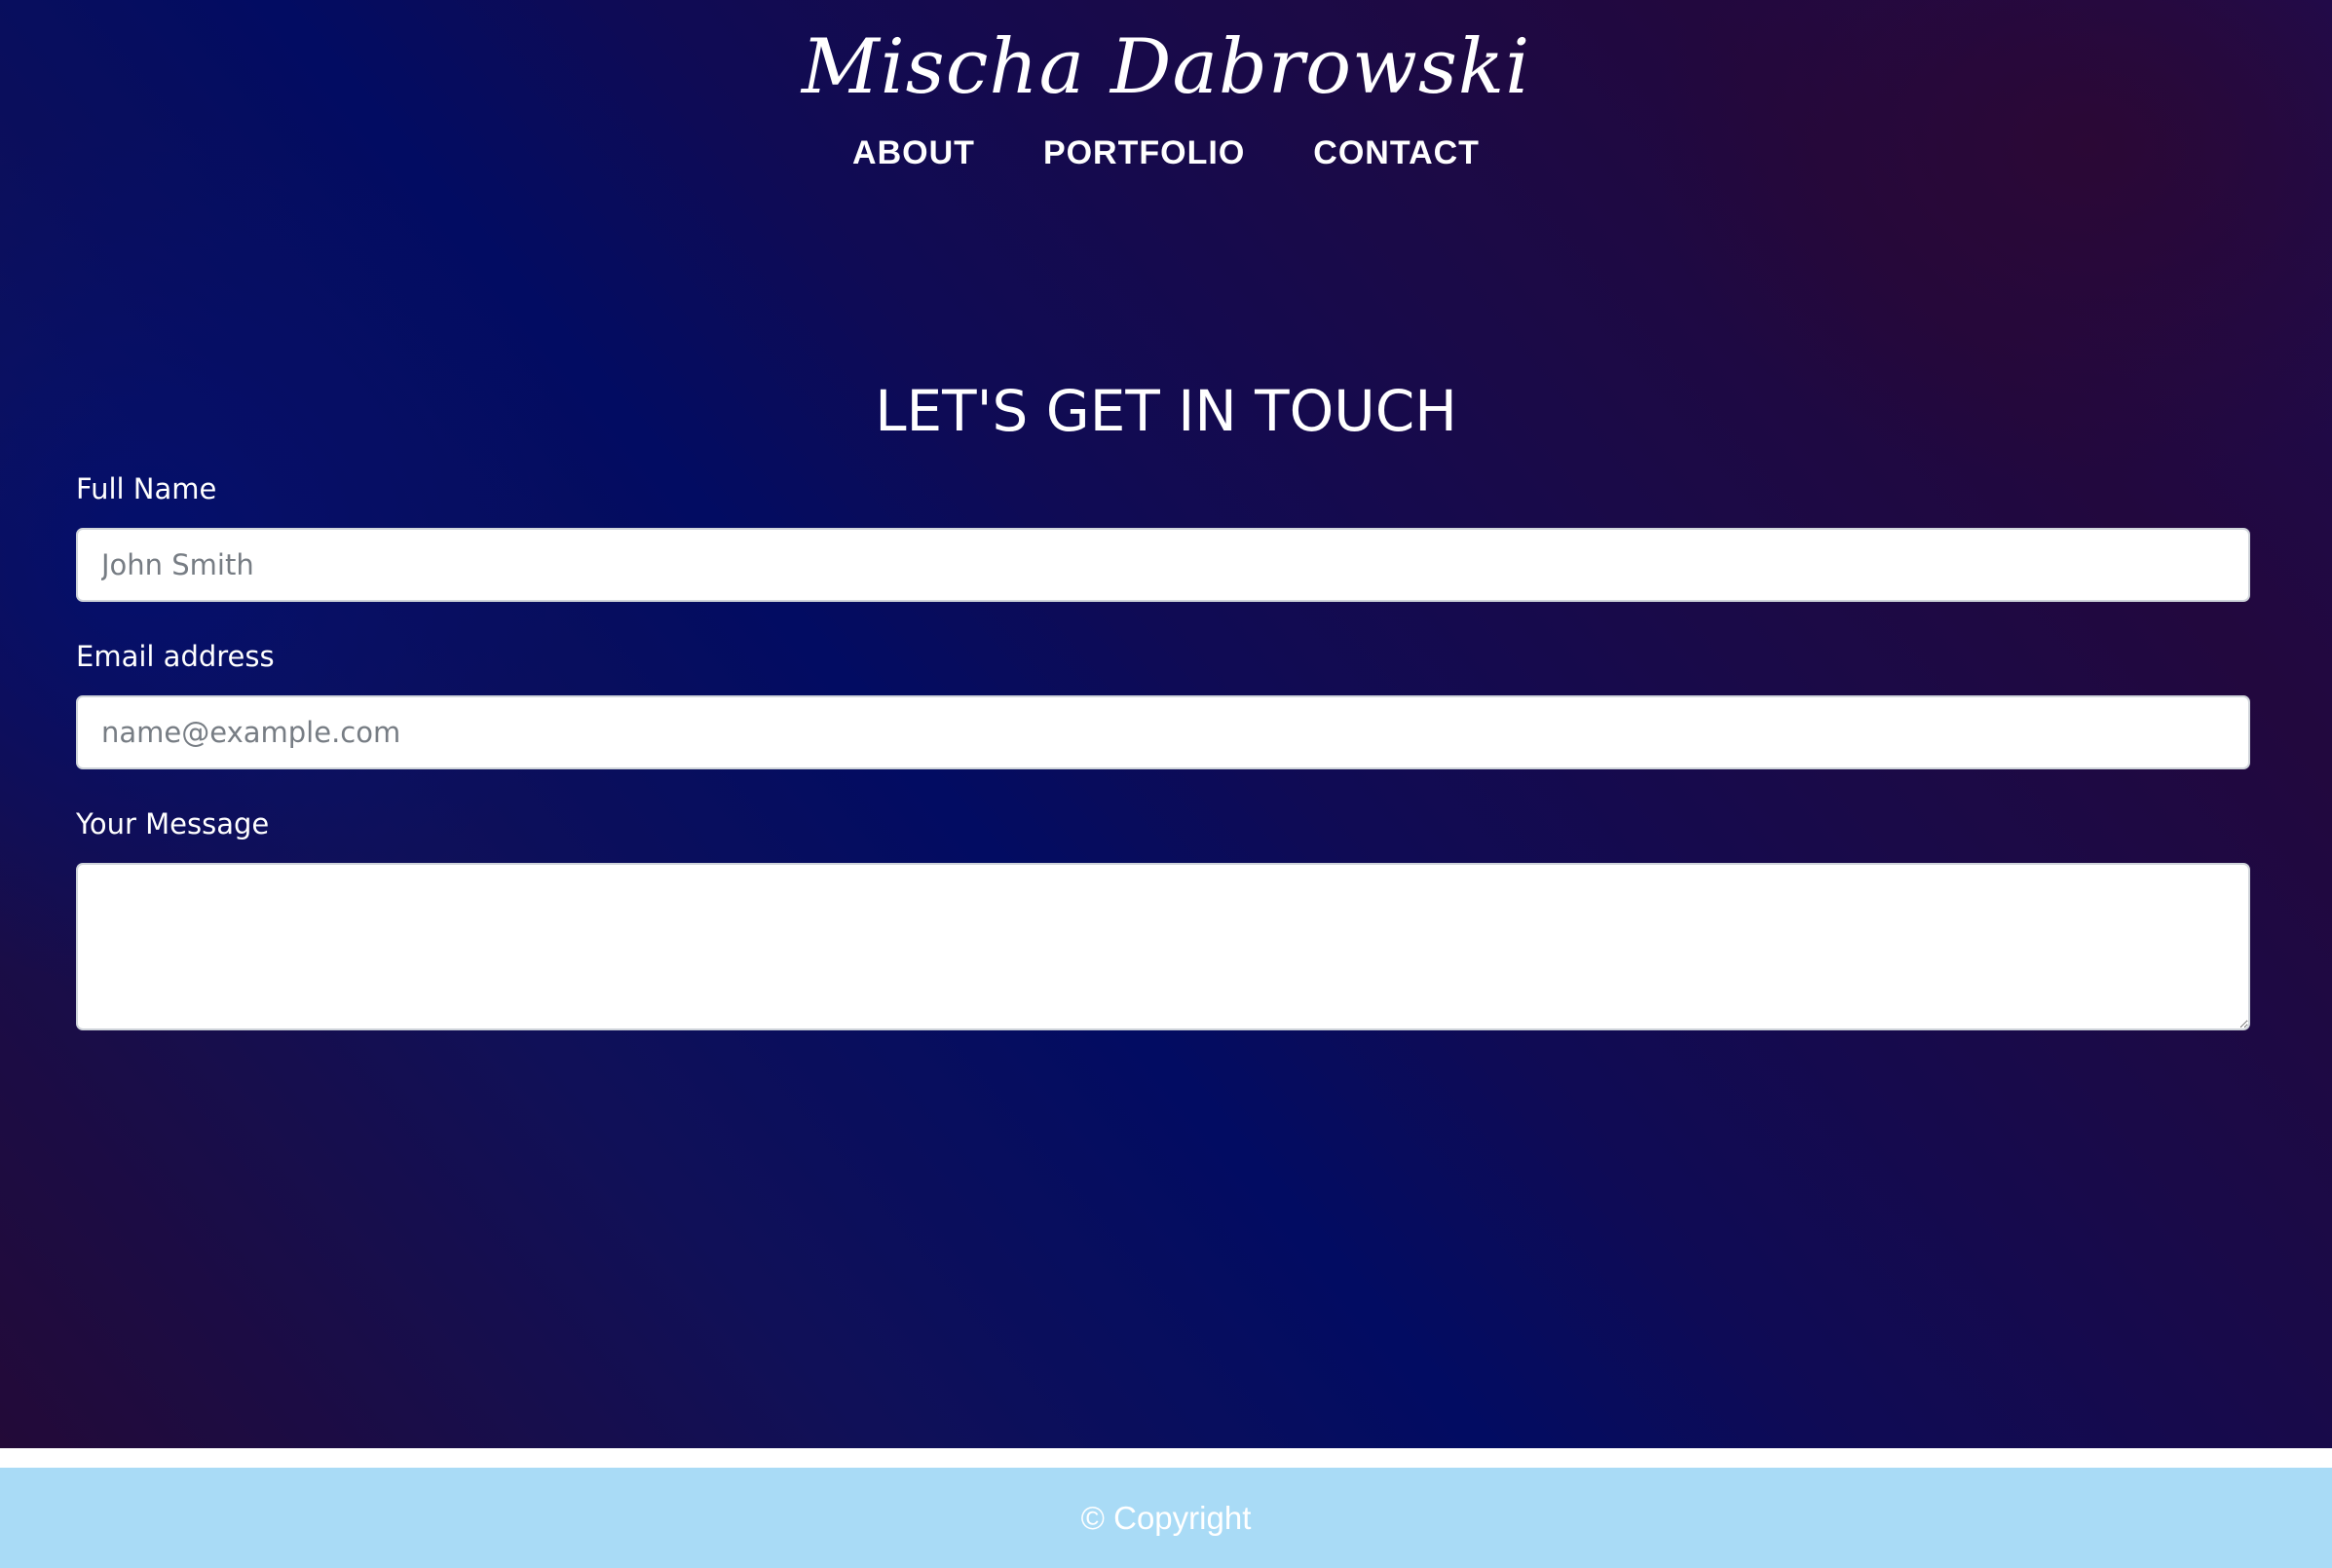 This screenshot has height=1568, width=2332. I want to click on main-nav: ABOUT PORTFOLIO CONTACT, so click(1166, 153).